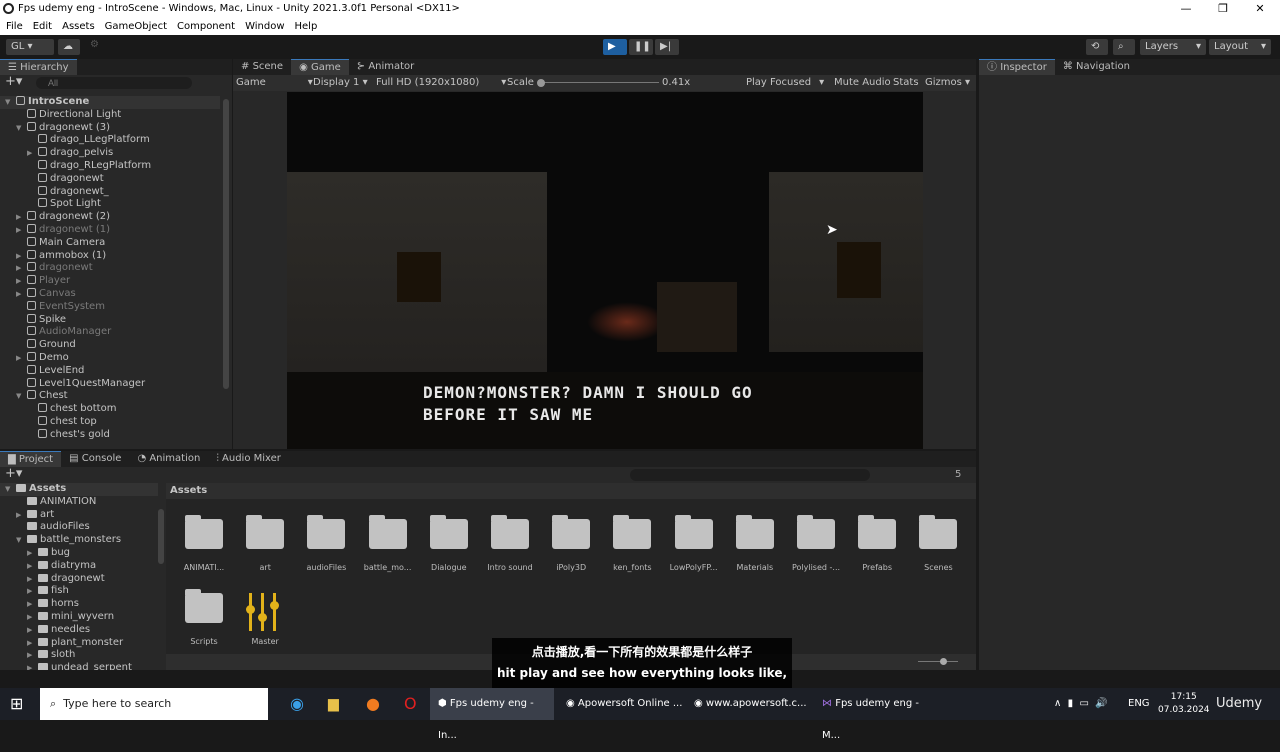  Describe the element at coordinates (110, 396) in the screenshot. I see `hierarchy-item: ▼ Chest` at that location.